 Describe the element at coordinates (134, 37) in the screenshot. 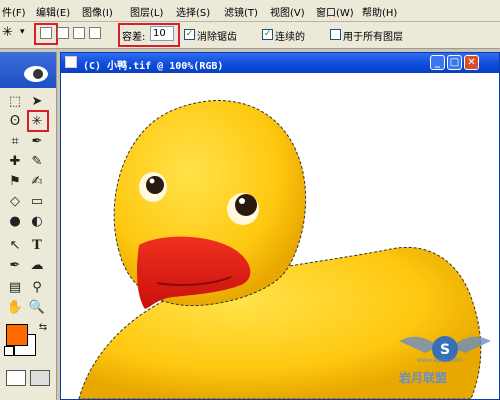

I see `tolerance-label: 容差:` at that location.